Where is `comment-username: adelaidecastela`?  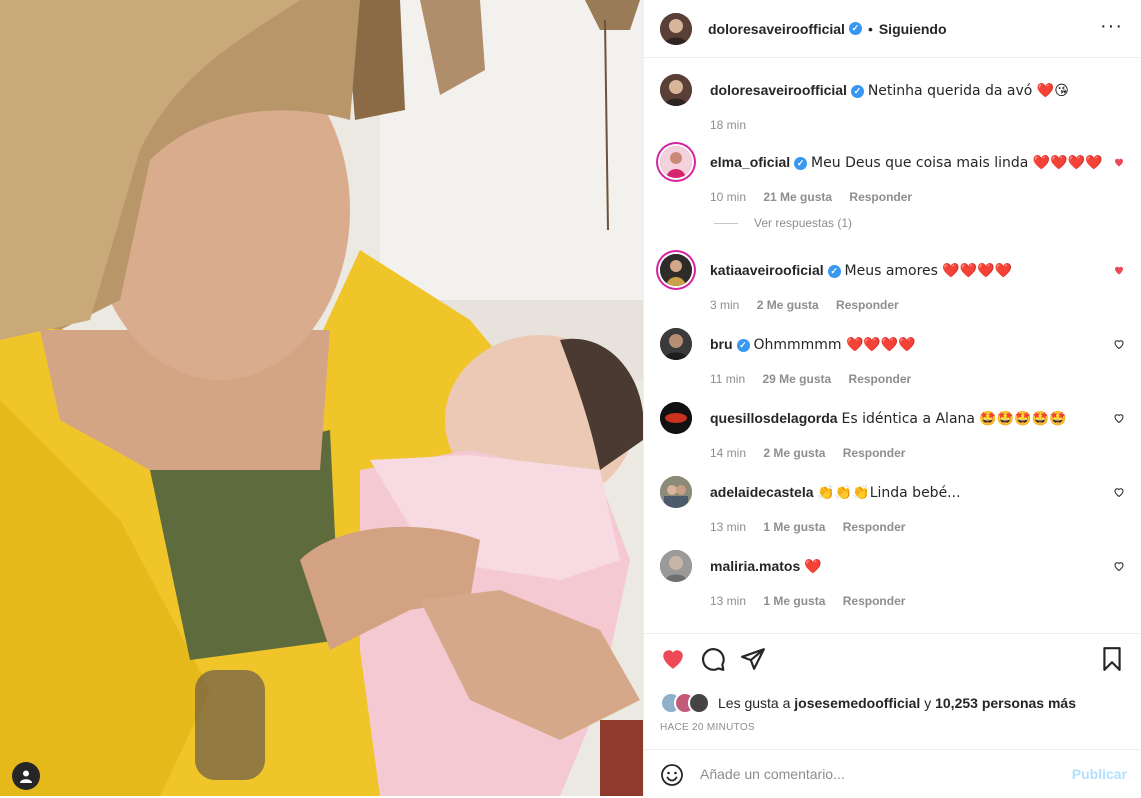 comment-username: adelaidecastela is located at coordinates (762, 492).